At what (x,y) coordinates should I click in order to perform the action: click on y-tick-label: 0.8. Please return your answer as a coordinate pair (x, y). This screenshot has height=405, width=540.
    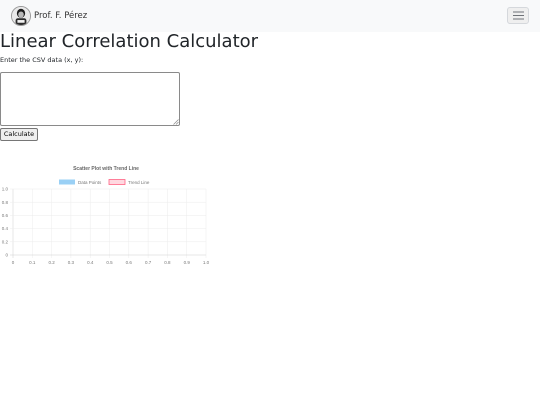
    Looking at the image, I should click on (5, 202).